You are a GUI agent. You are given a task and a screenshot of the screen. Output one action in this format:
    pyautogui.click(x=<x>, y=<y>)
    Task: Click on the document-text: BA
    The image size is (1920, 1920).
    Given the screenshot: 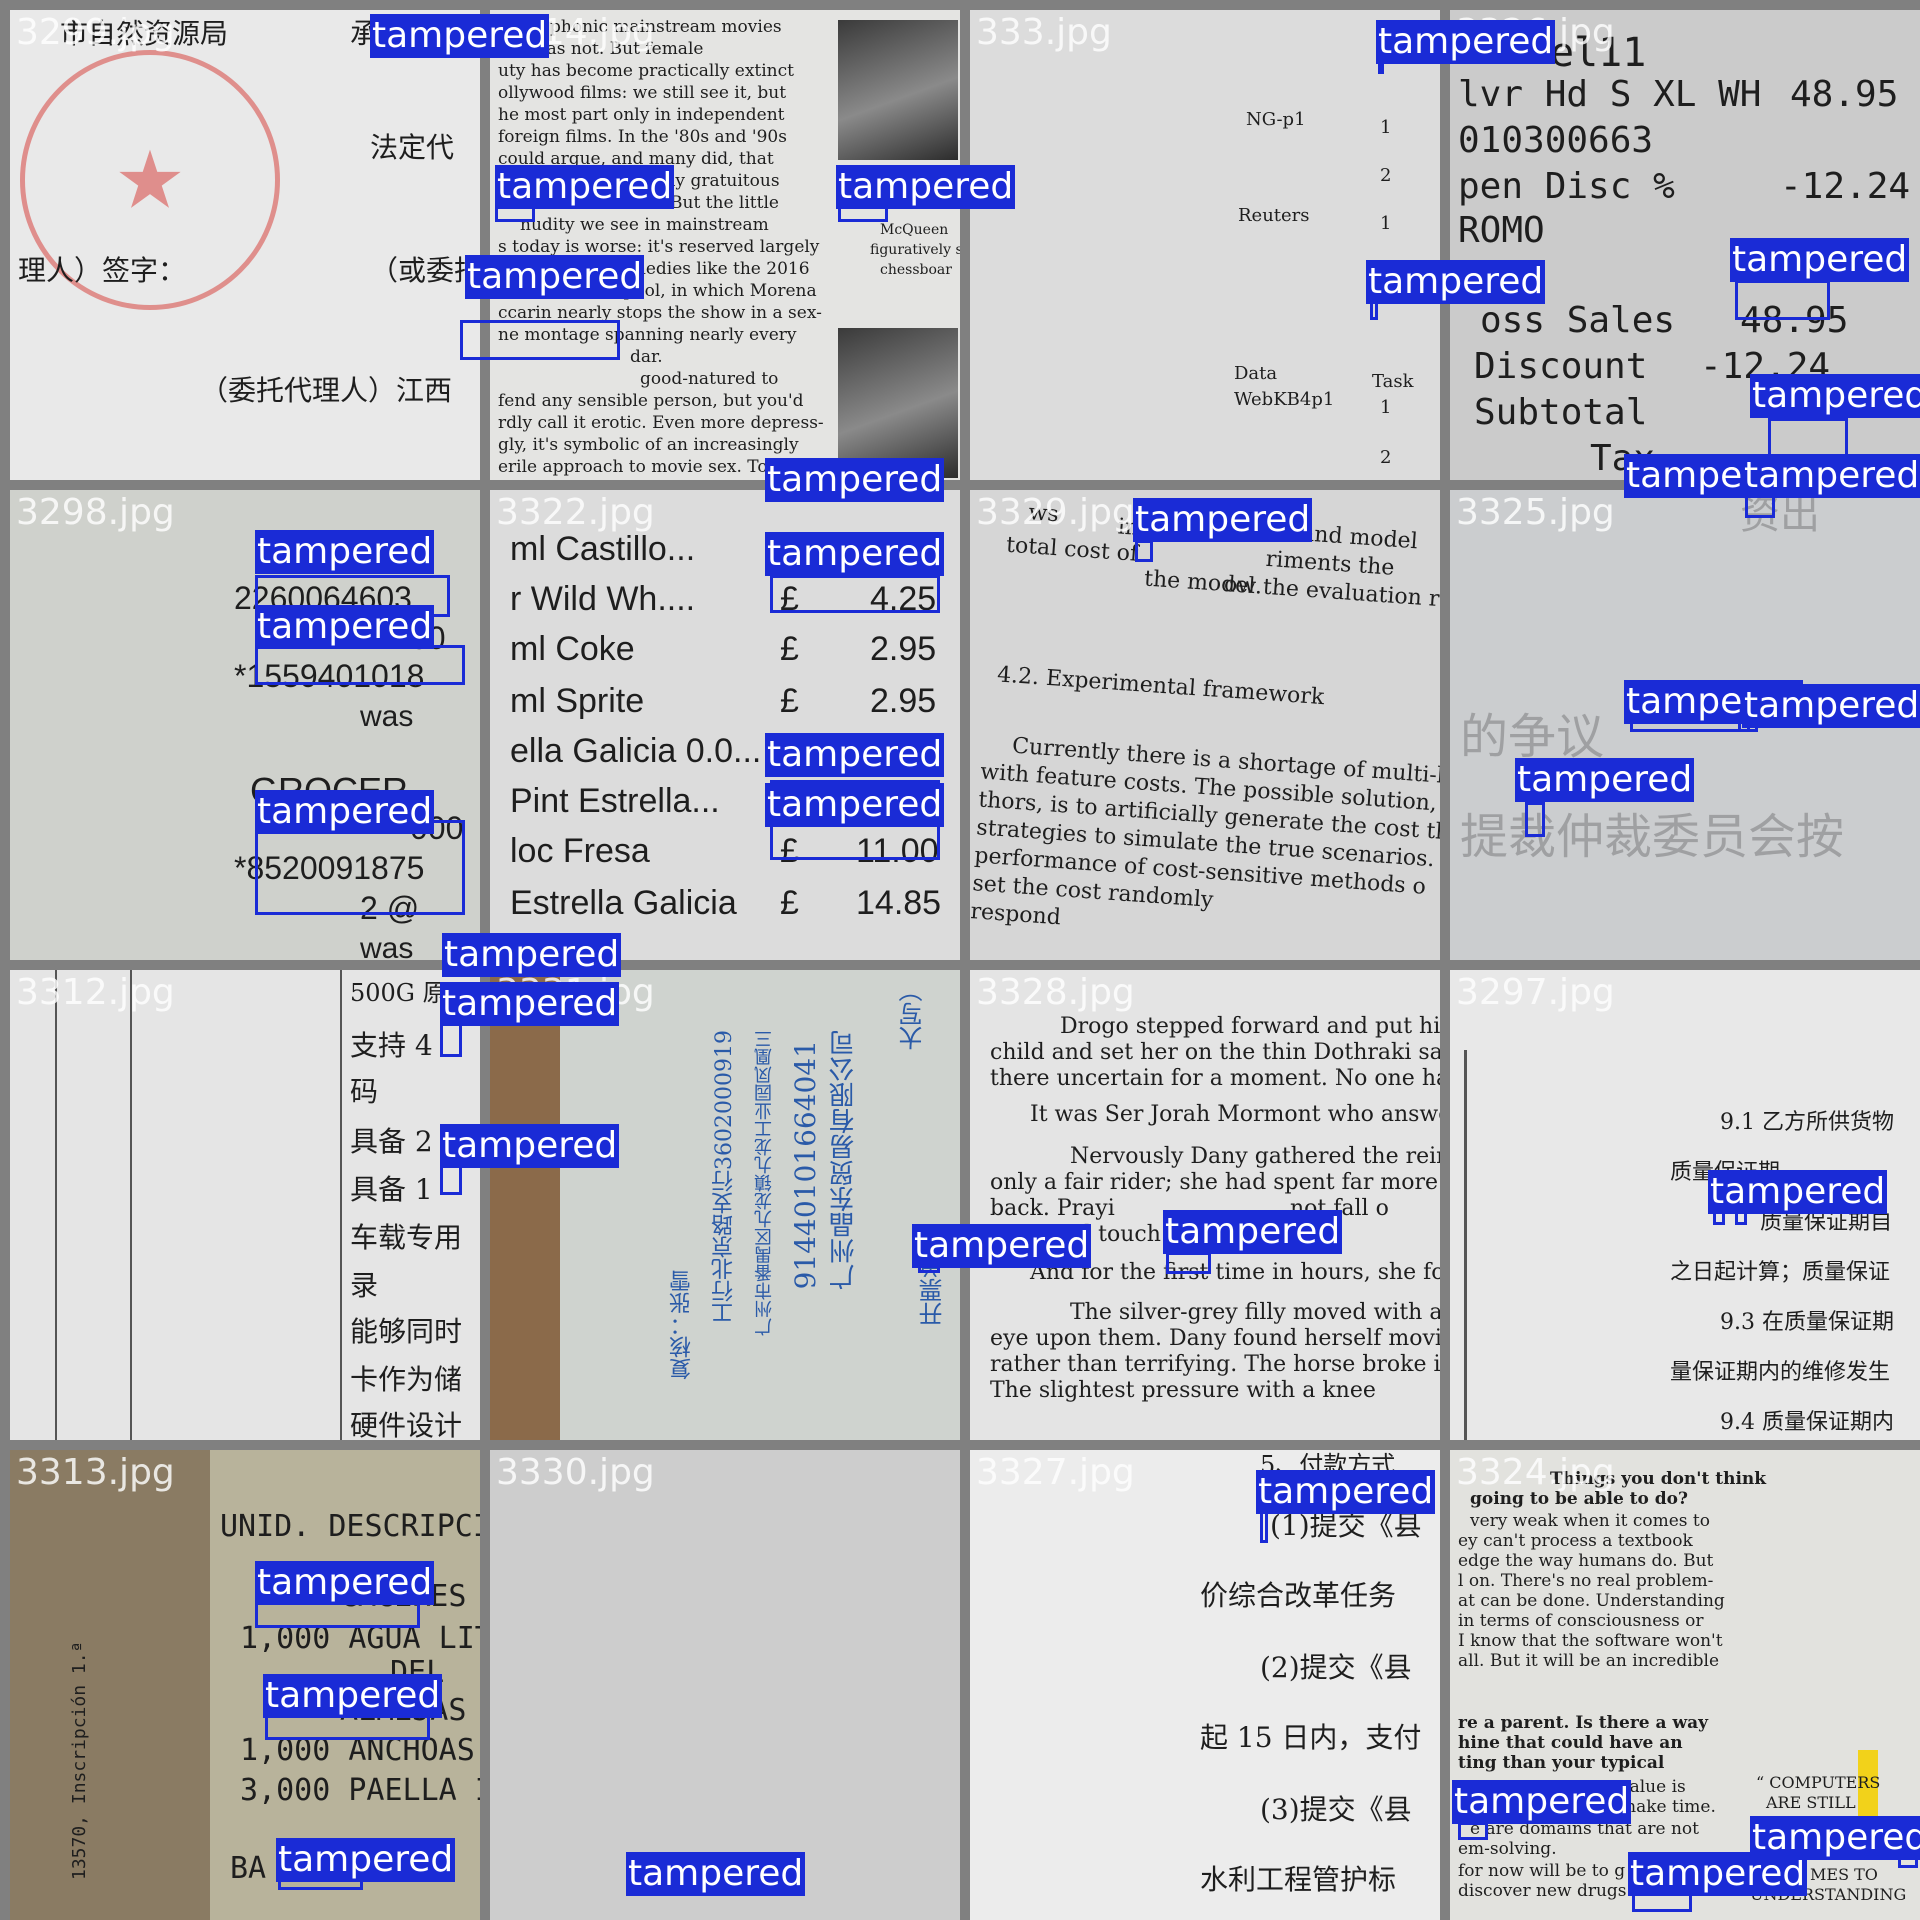 What is the action you would take?
    pyautogui.click(x=248, y=1868)
    